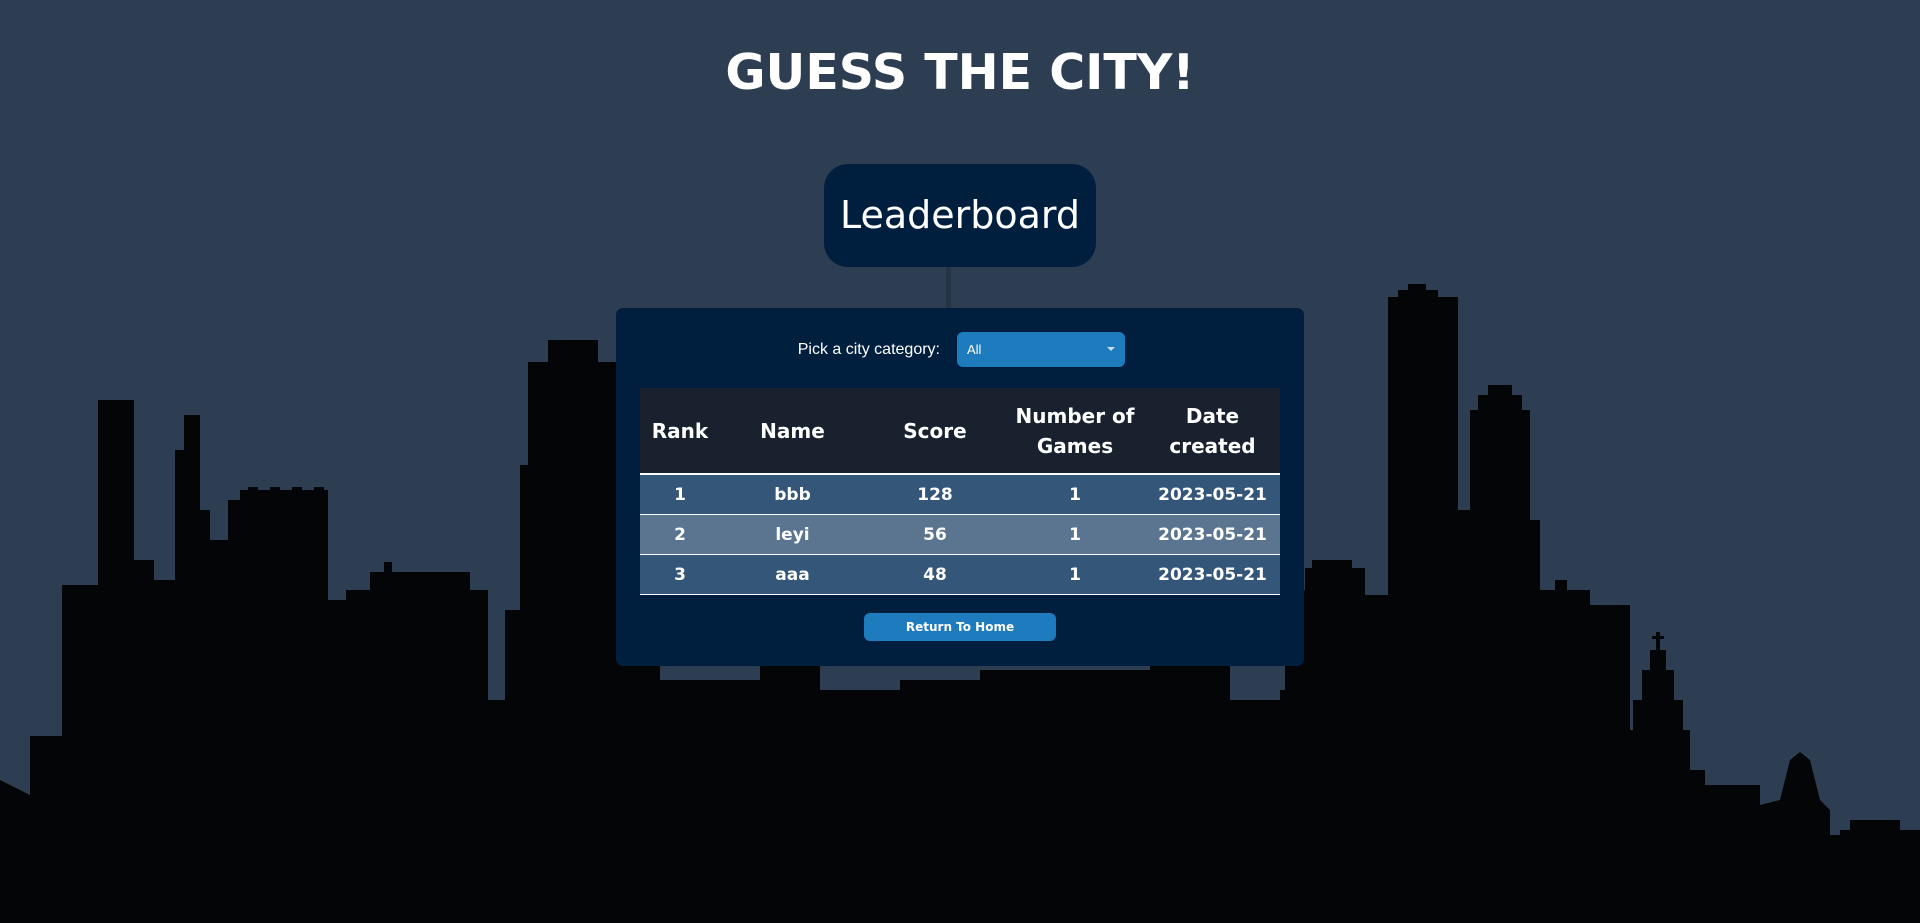 This screenshot has height=923, width=1920. Describe the element at coordinates (960, 215) in the screenshot. I see `leaderboard-heading: Leaderboard` at that location.